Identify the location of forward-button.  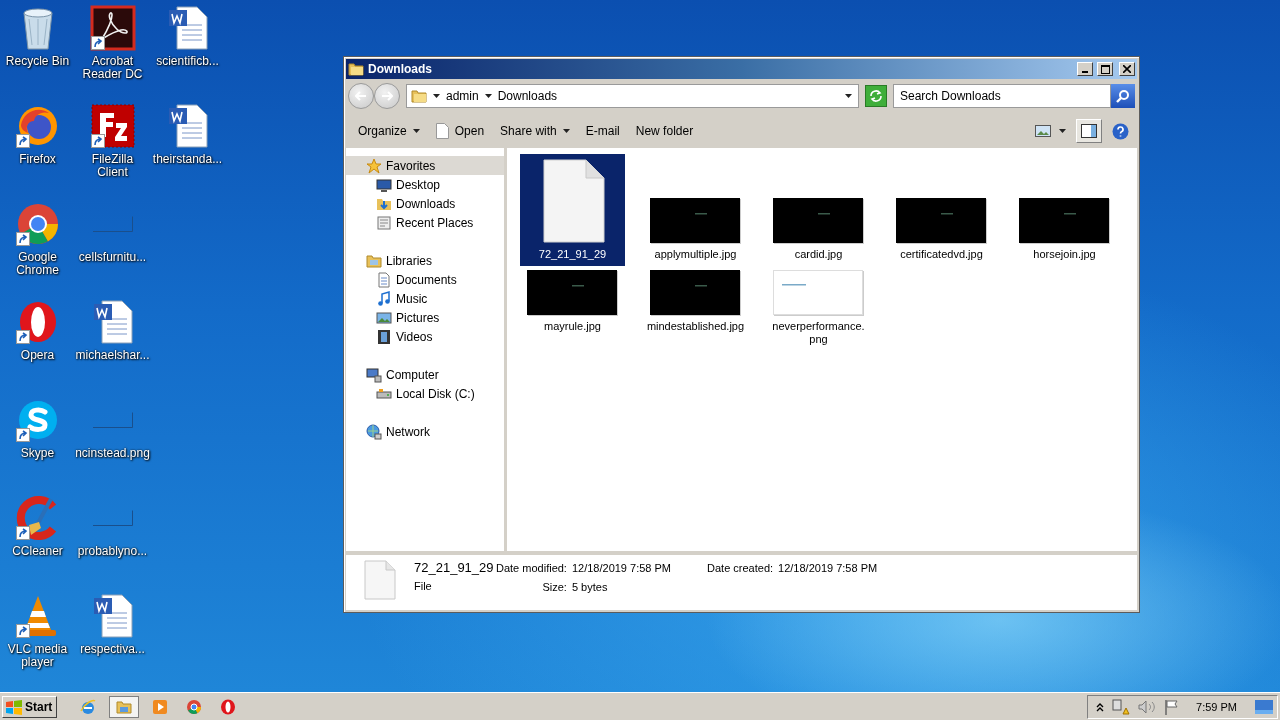
(387, 96).